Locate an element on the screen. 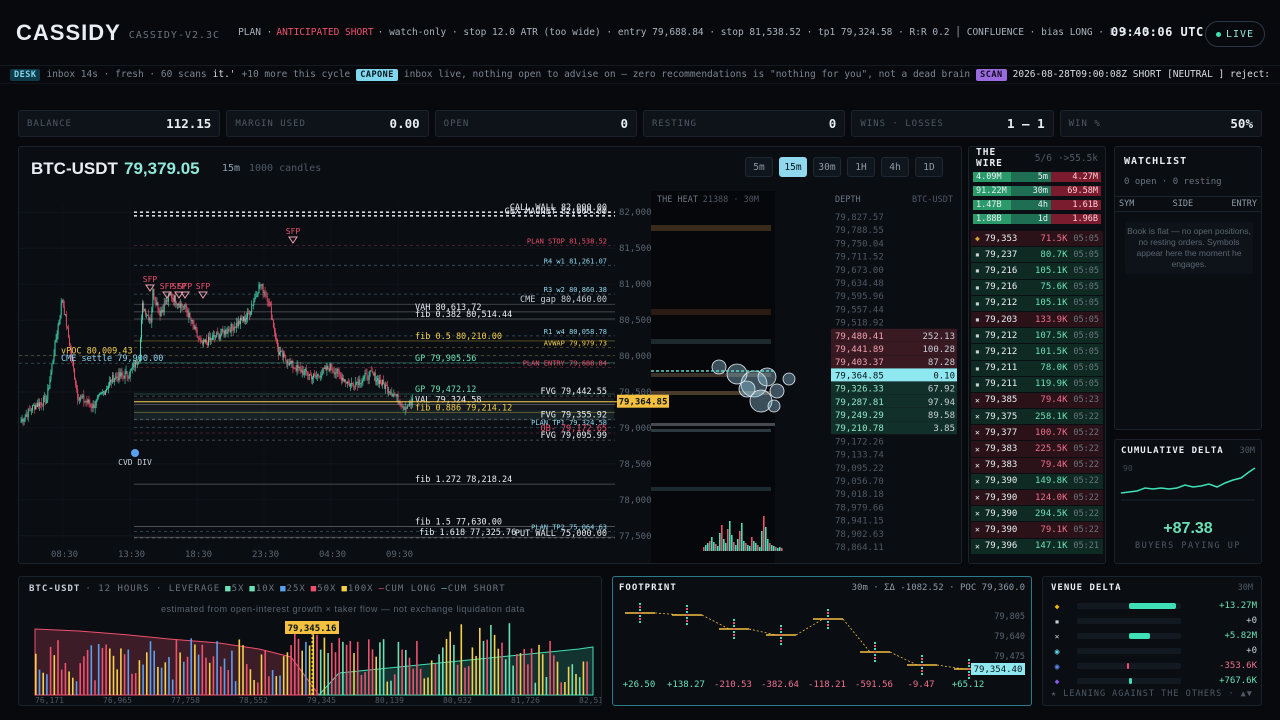 The height and width of the screenshot is (720, 1280). depth-ask-price: 79,750.04 is located at coordinates (859, 244).